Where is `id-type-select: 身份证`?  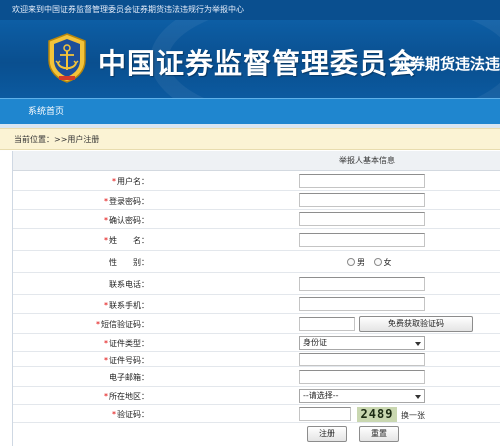
id-type-select: 身份证 is located at coordinates (362, 343).